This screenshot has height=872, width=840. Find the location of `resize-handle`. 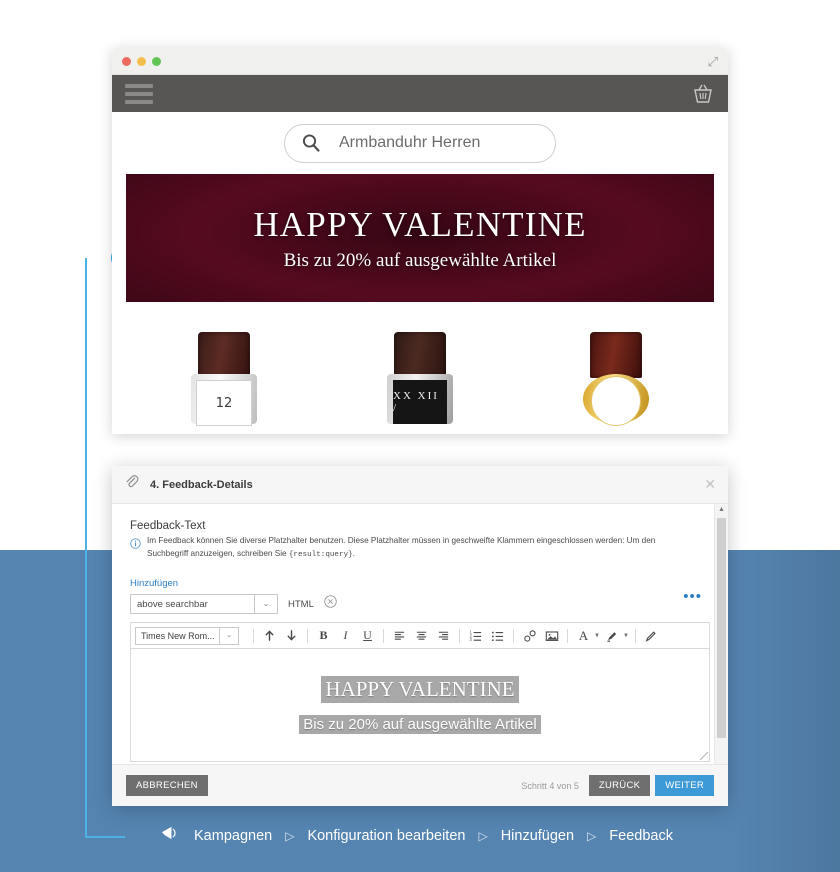

resize-handle is located at coordinates (704, 756).